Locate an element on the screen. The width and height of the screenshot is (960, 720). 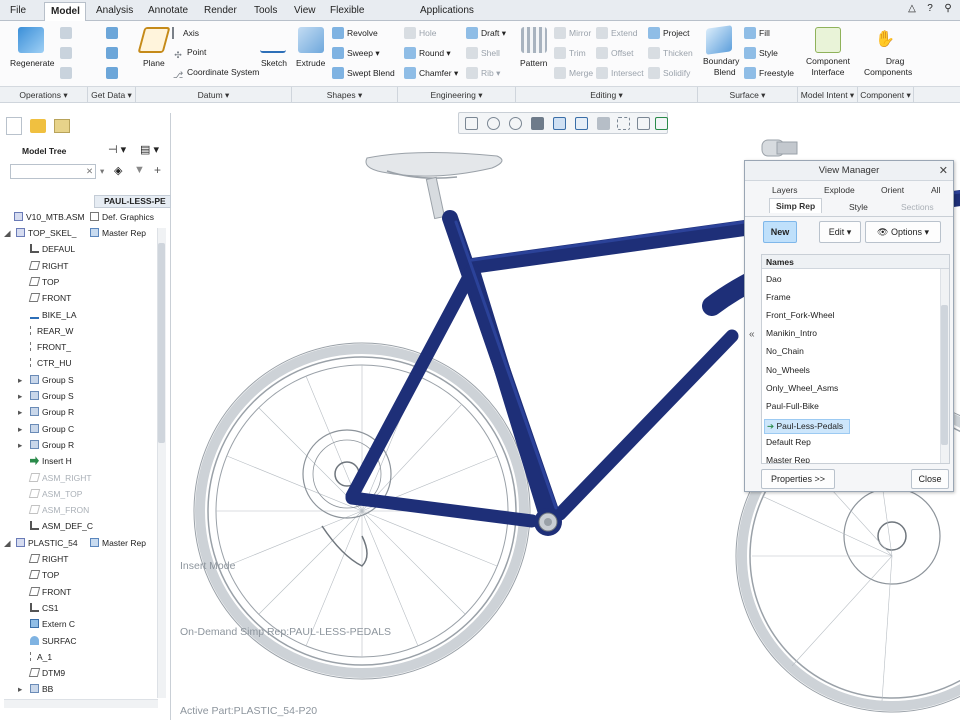
tree-item: PLASTIC_54 is located at coordinates (47, 542).